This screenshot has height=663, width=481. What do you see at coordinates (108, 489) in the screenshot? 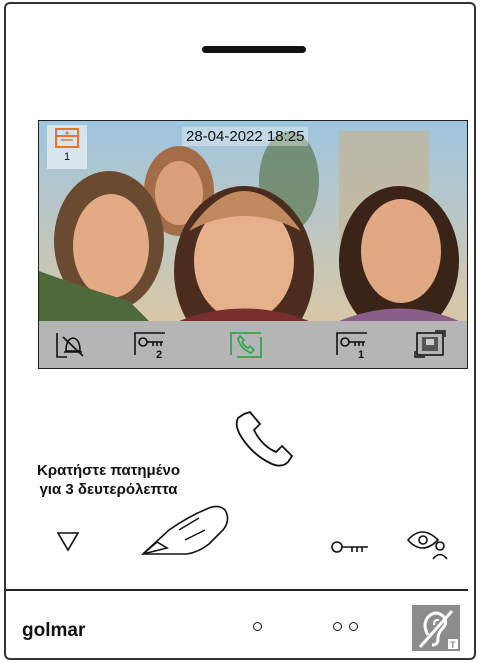
I see `hold-instruction-line2: για 3 δευτερόλεπτα` at bounding box center [108, 489].